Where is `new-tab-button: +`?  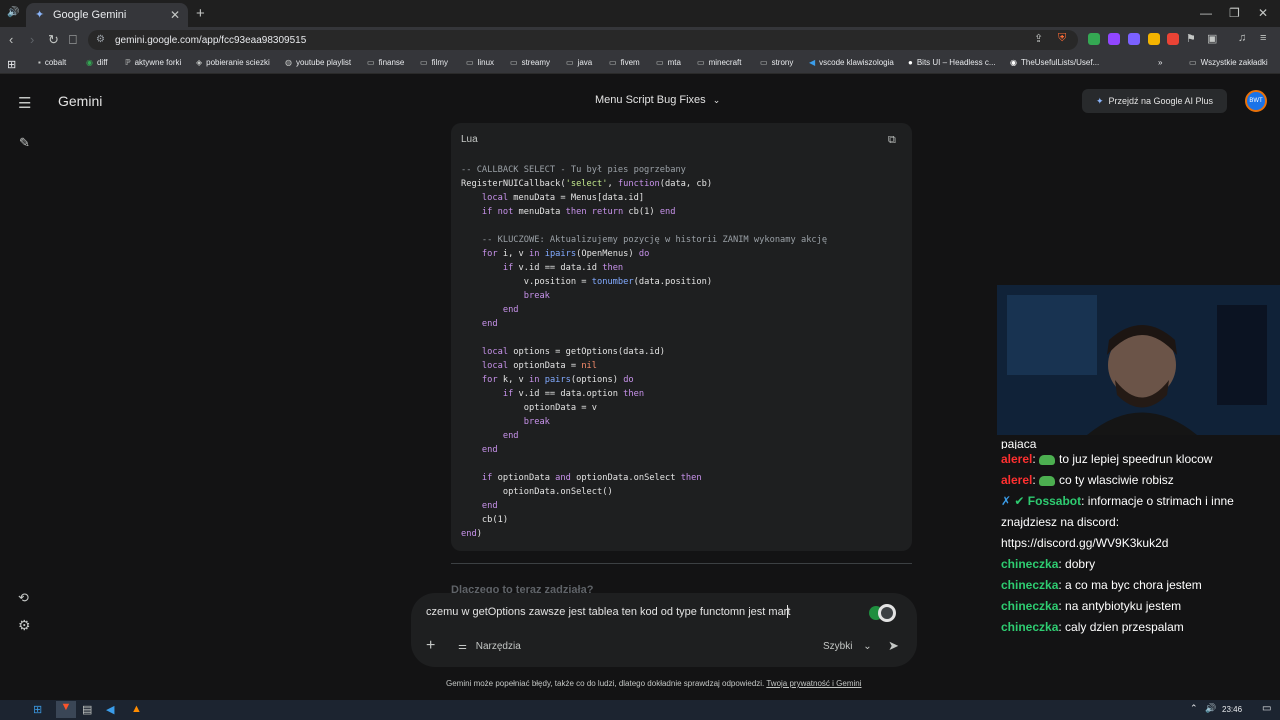
new-tab-button: + is located at coordinates (200, 13).